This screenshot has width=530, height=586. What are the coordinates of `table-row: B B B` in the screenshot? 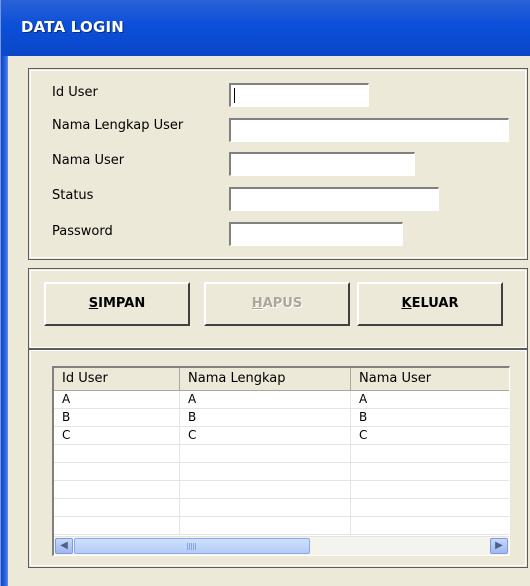 It's located at (281, 418).